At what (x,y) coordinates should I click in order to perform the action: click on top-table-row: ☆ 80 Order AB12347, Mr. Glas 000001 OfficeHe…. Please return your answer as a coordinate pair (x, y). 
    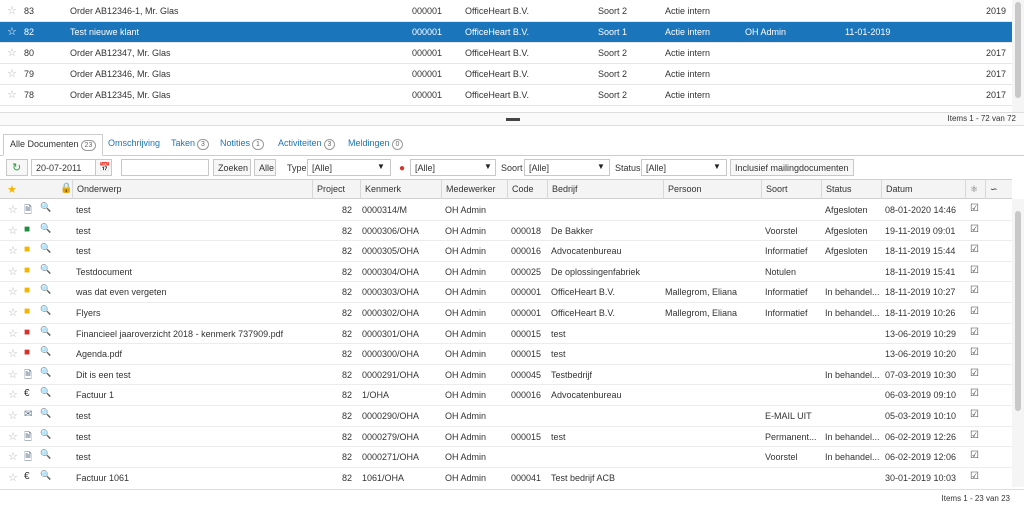
    Looking at the image, I should click on (506, 53).